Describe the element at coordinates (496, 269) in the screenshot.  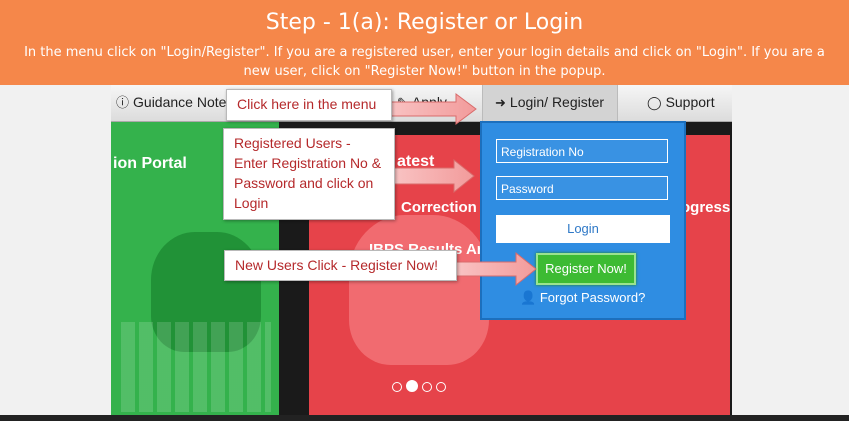
I see `arrow-to-register` at that location.